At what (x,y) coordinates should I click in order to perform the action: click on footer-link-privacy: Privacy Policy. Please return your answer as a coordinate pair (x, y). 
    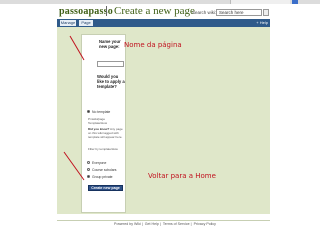
    Looking at the image, I should click on (205, 224).